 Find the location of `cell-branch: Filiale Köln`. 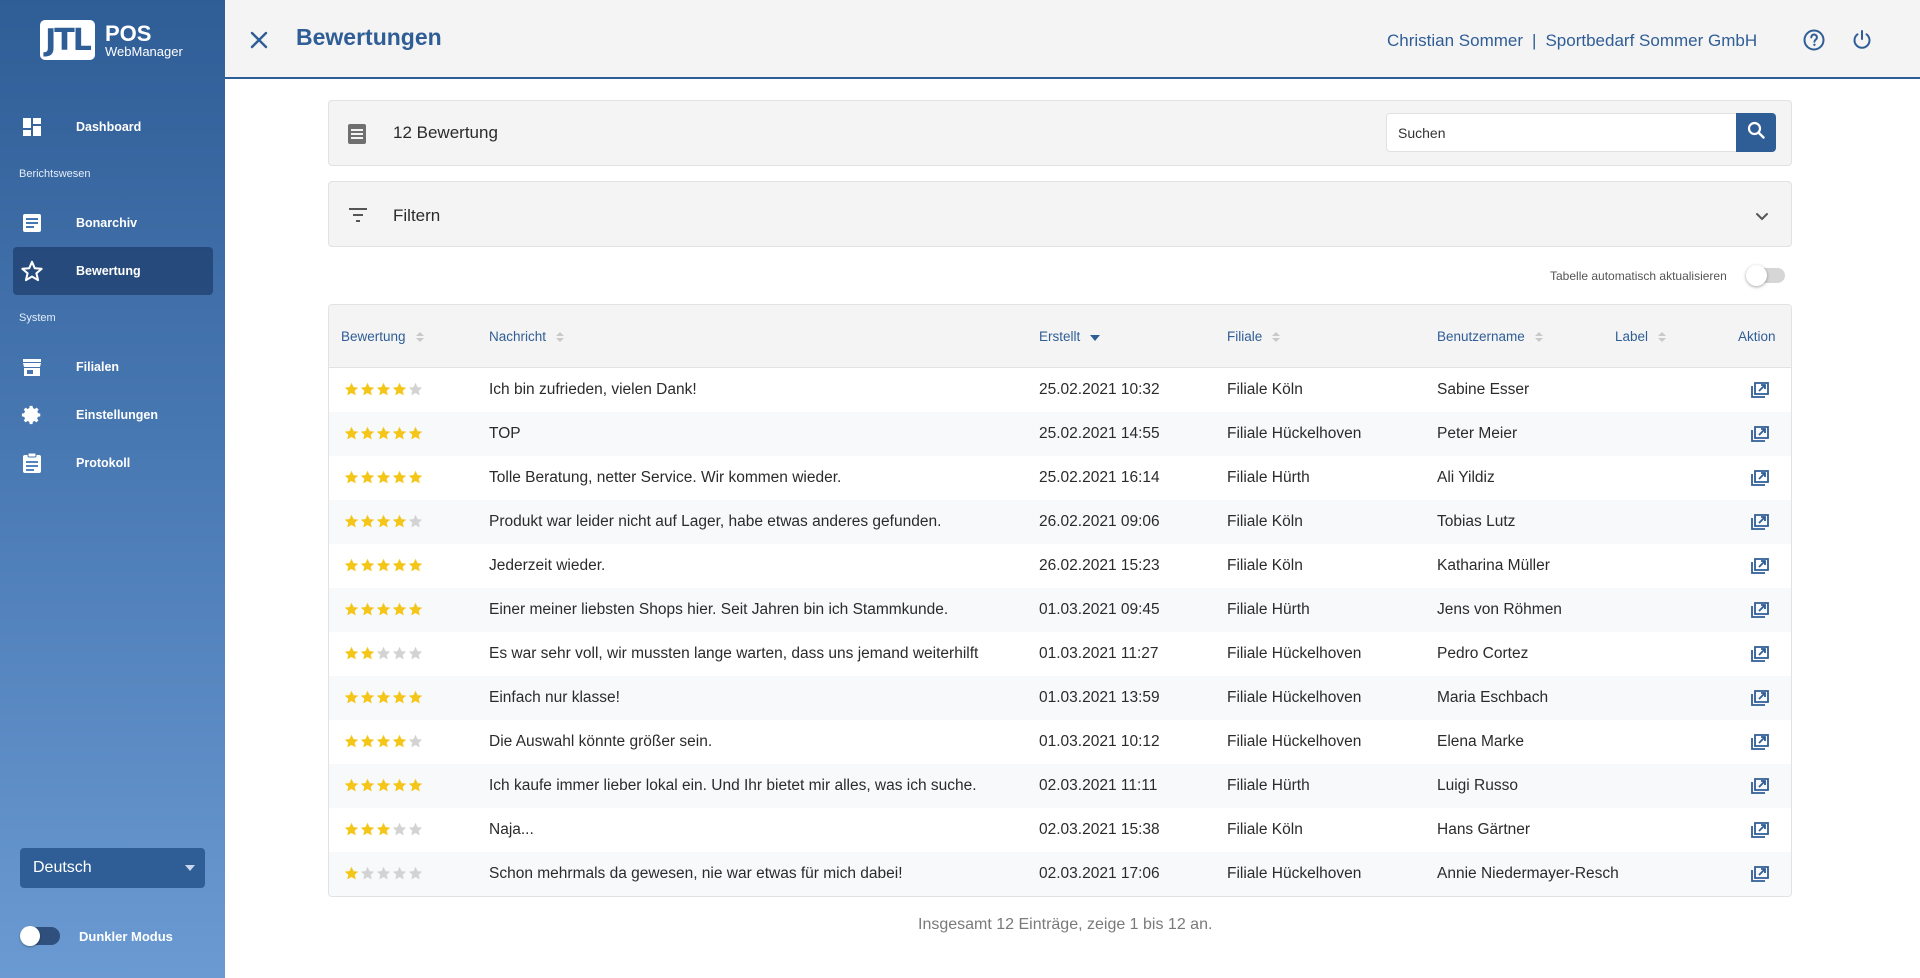

cell-branch: Filiale Köln is located at coordinates (1265, 389).